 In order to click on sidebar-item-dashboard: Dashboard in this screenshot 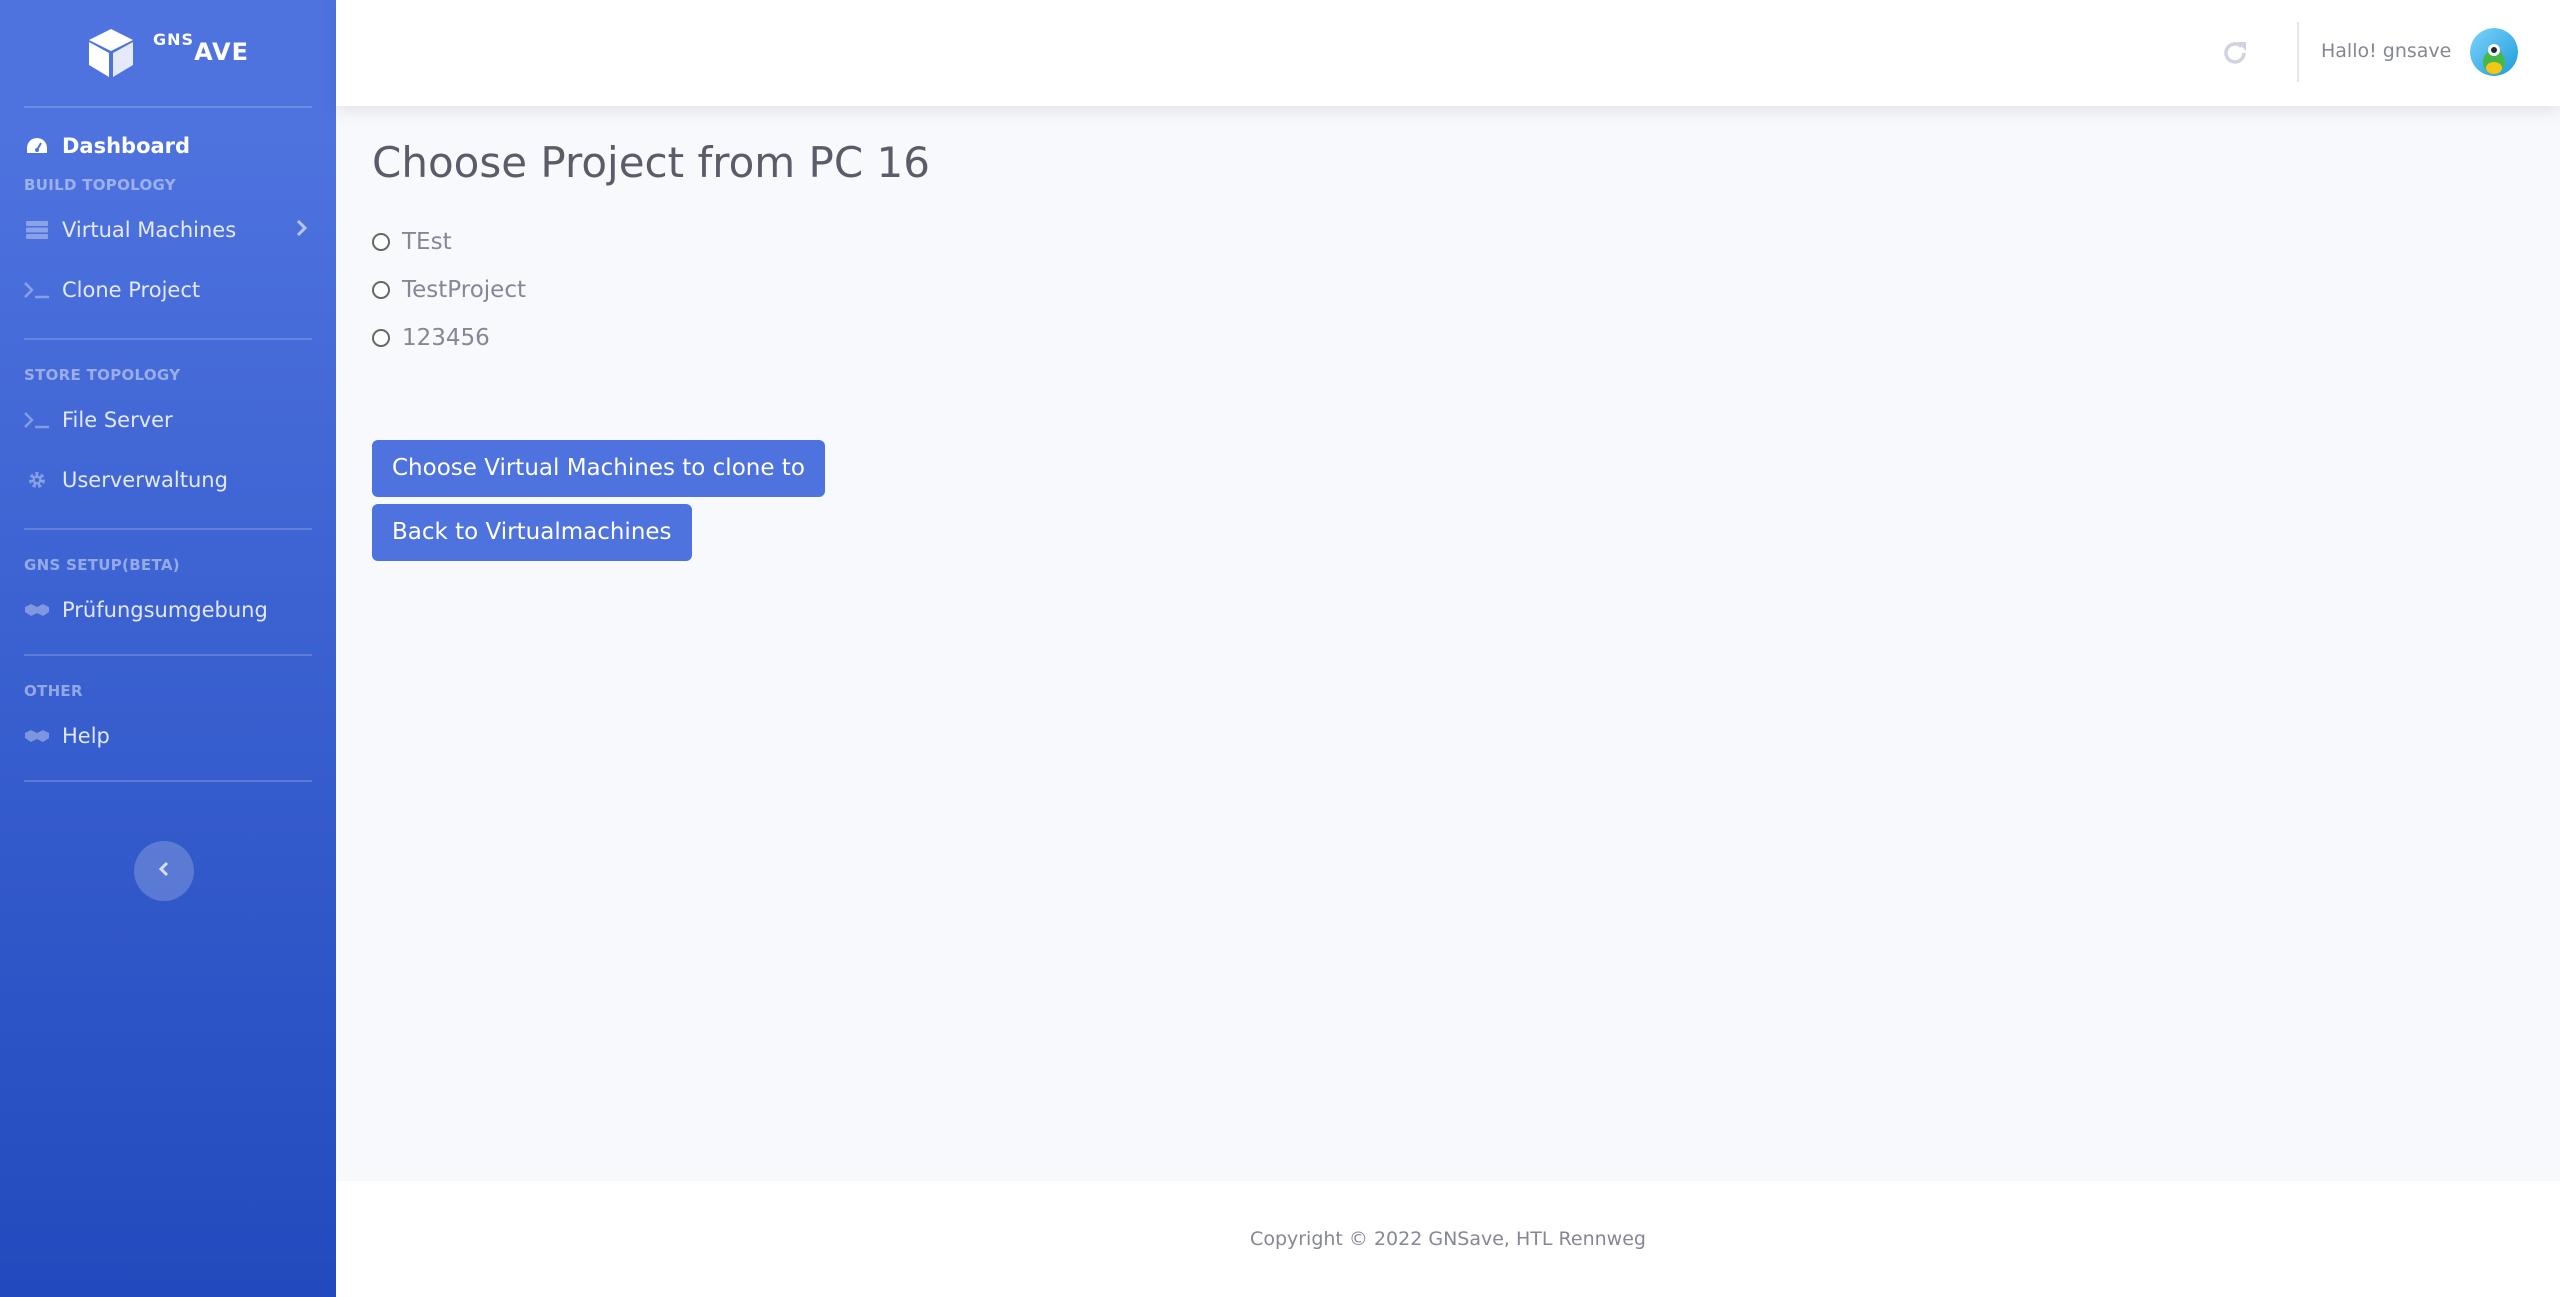, I will do `click(168, 146)`.